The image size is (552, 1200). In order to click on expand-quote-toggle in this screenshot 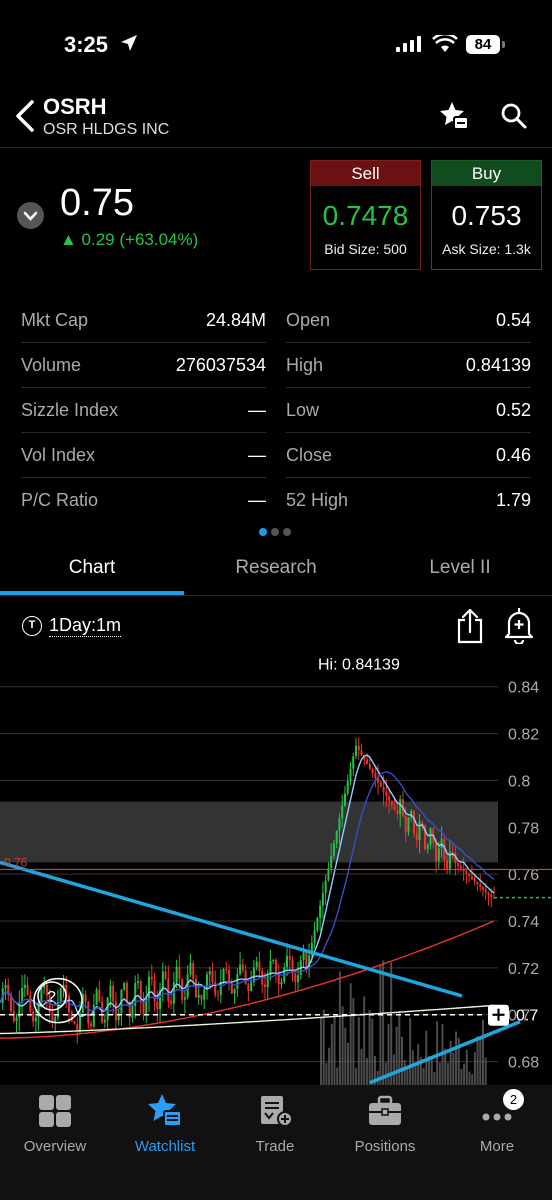, I will do `click(30, 215)`.